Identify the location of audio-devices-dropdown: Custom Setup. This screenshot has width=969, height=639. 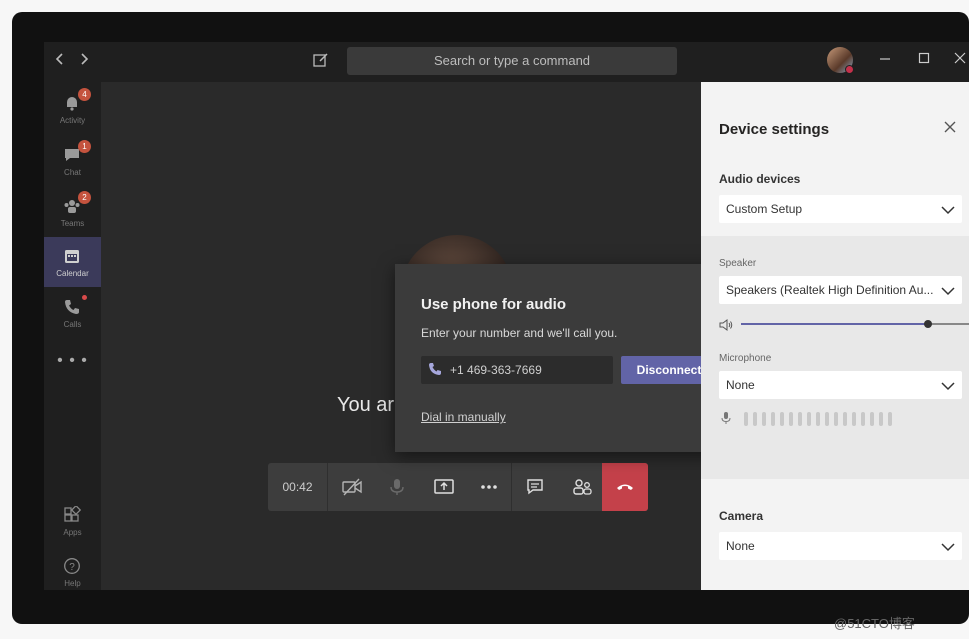
(840, 209).